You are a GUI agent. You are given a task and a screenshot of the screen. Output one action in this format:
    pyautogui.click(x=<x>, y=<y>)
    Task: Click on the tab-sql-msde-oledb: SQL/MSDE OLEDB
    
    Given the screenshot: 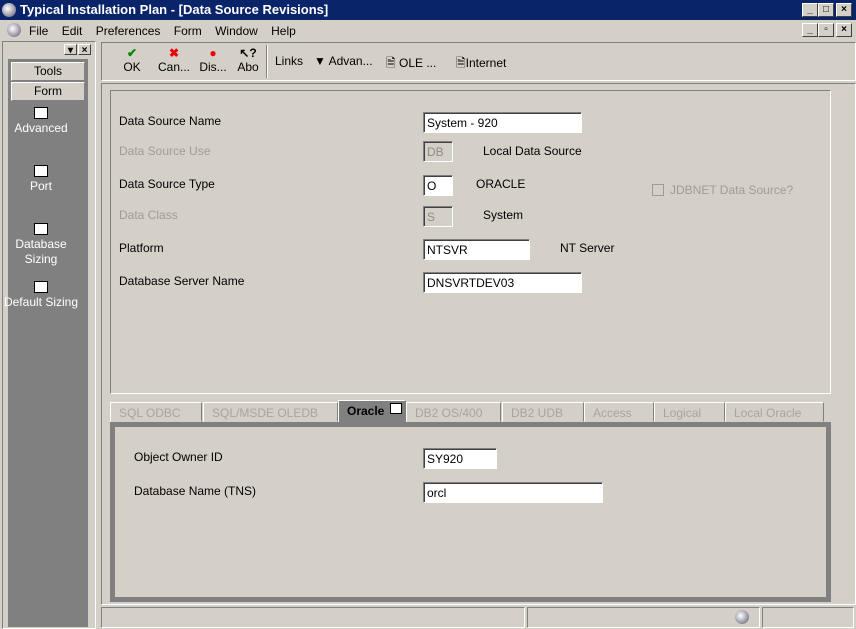 What is the action you would take?
    pyautogui.click(x=270, y=412)
    